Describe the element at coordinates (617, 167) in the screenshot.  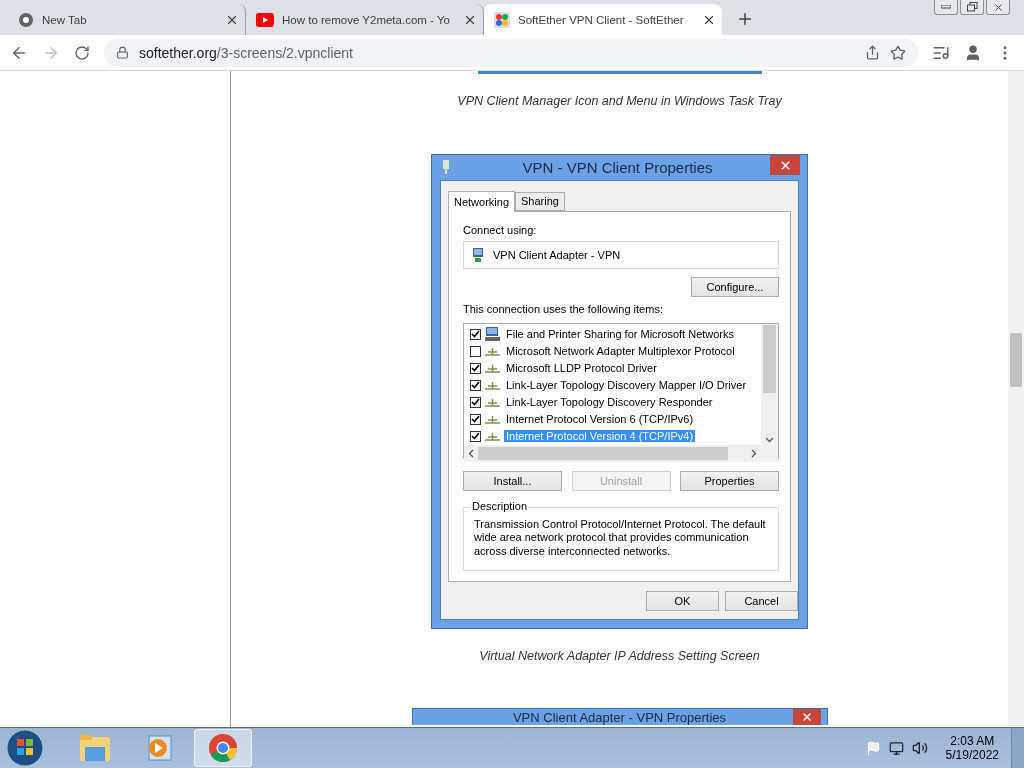
I see `dialog-title: VPN - VPN Client Properties` at that location.